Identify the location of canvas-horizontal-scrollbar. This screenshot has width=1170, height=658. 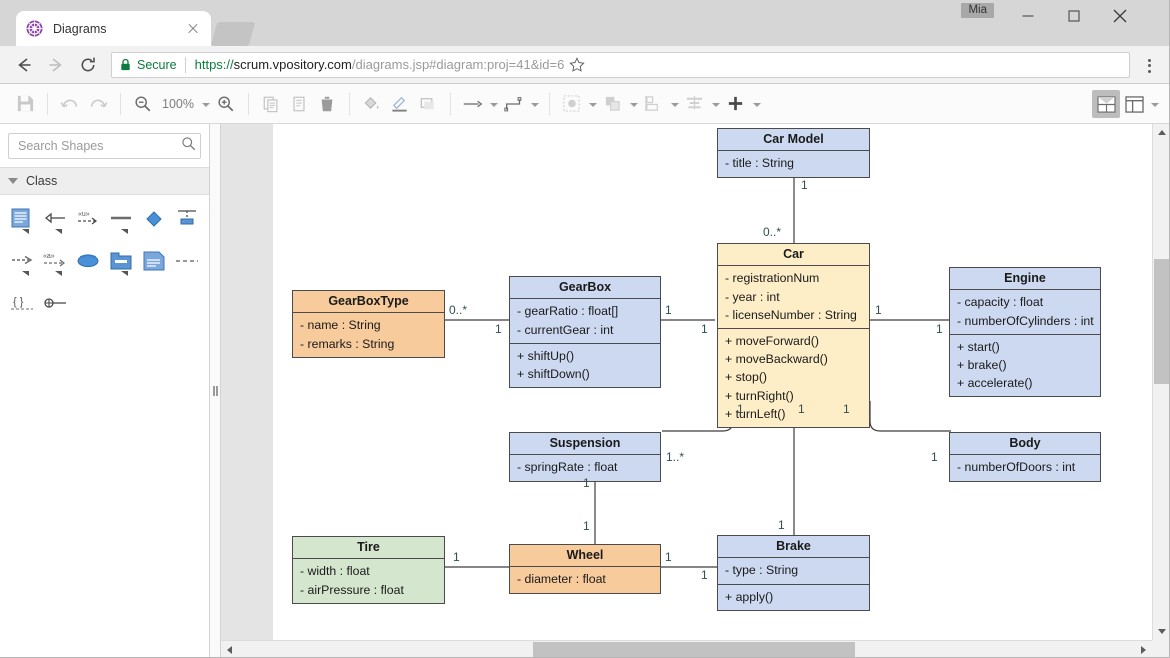
(695, 648).